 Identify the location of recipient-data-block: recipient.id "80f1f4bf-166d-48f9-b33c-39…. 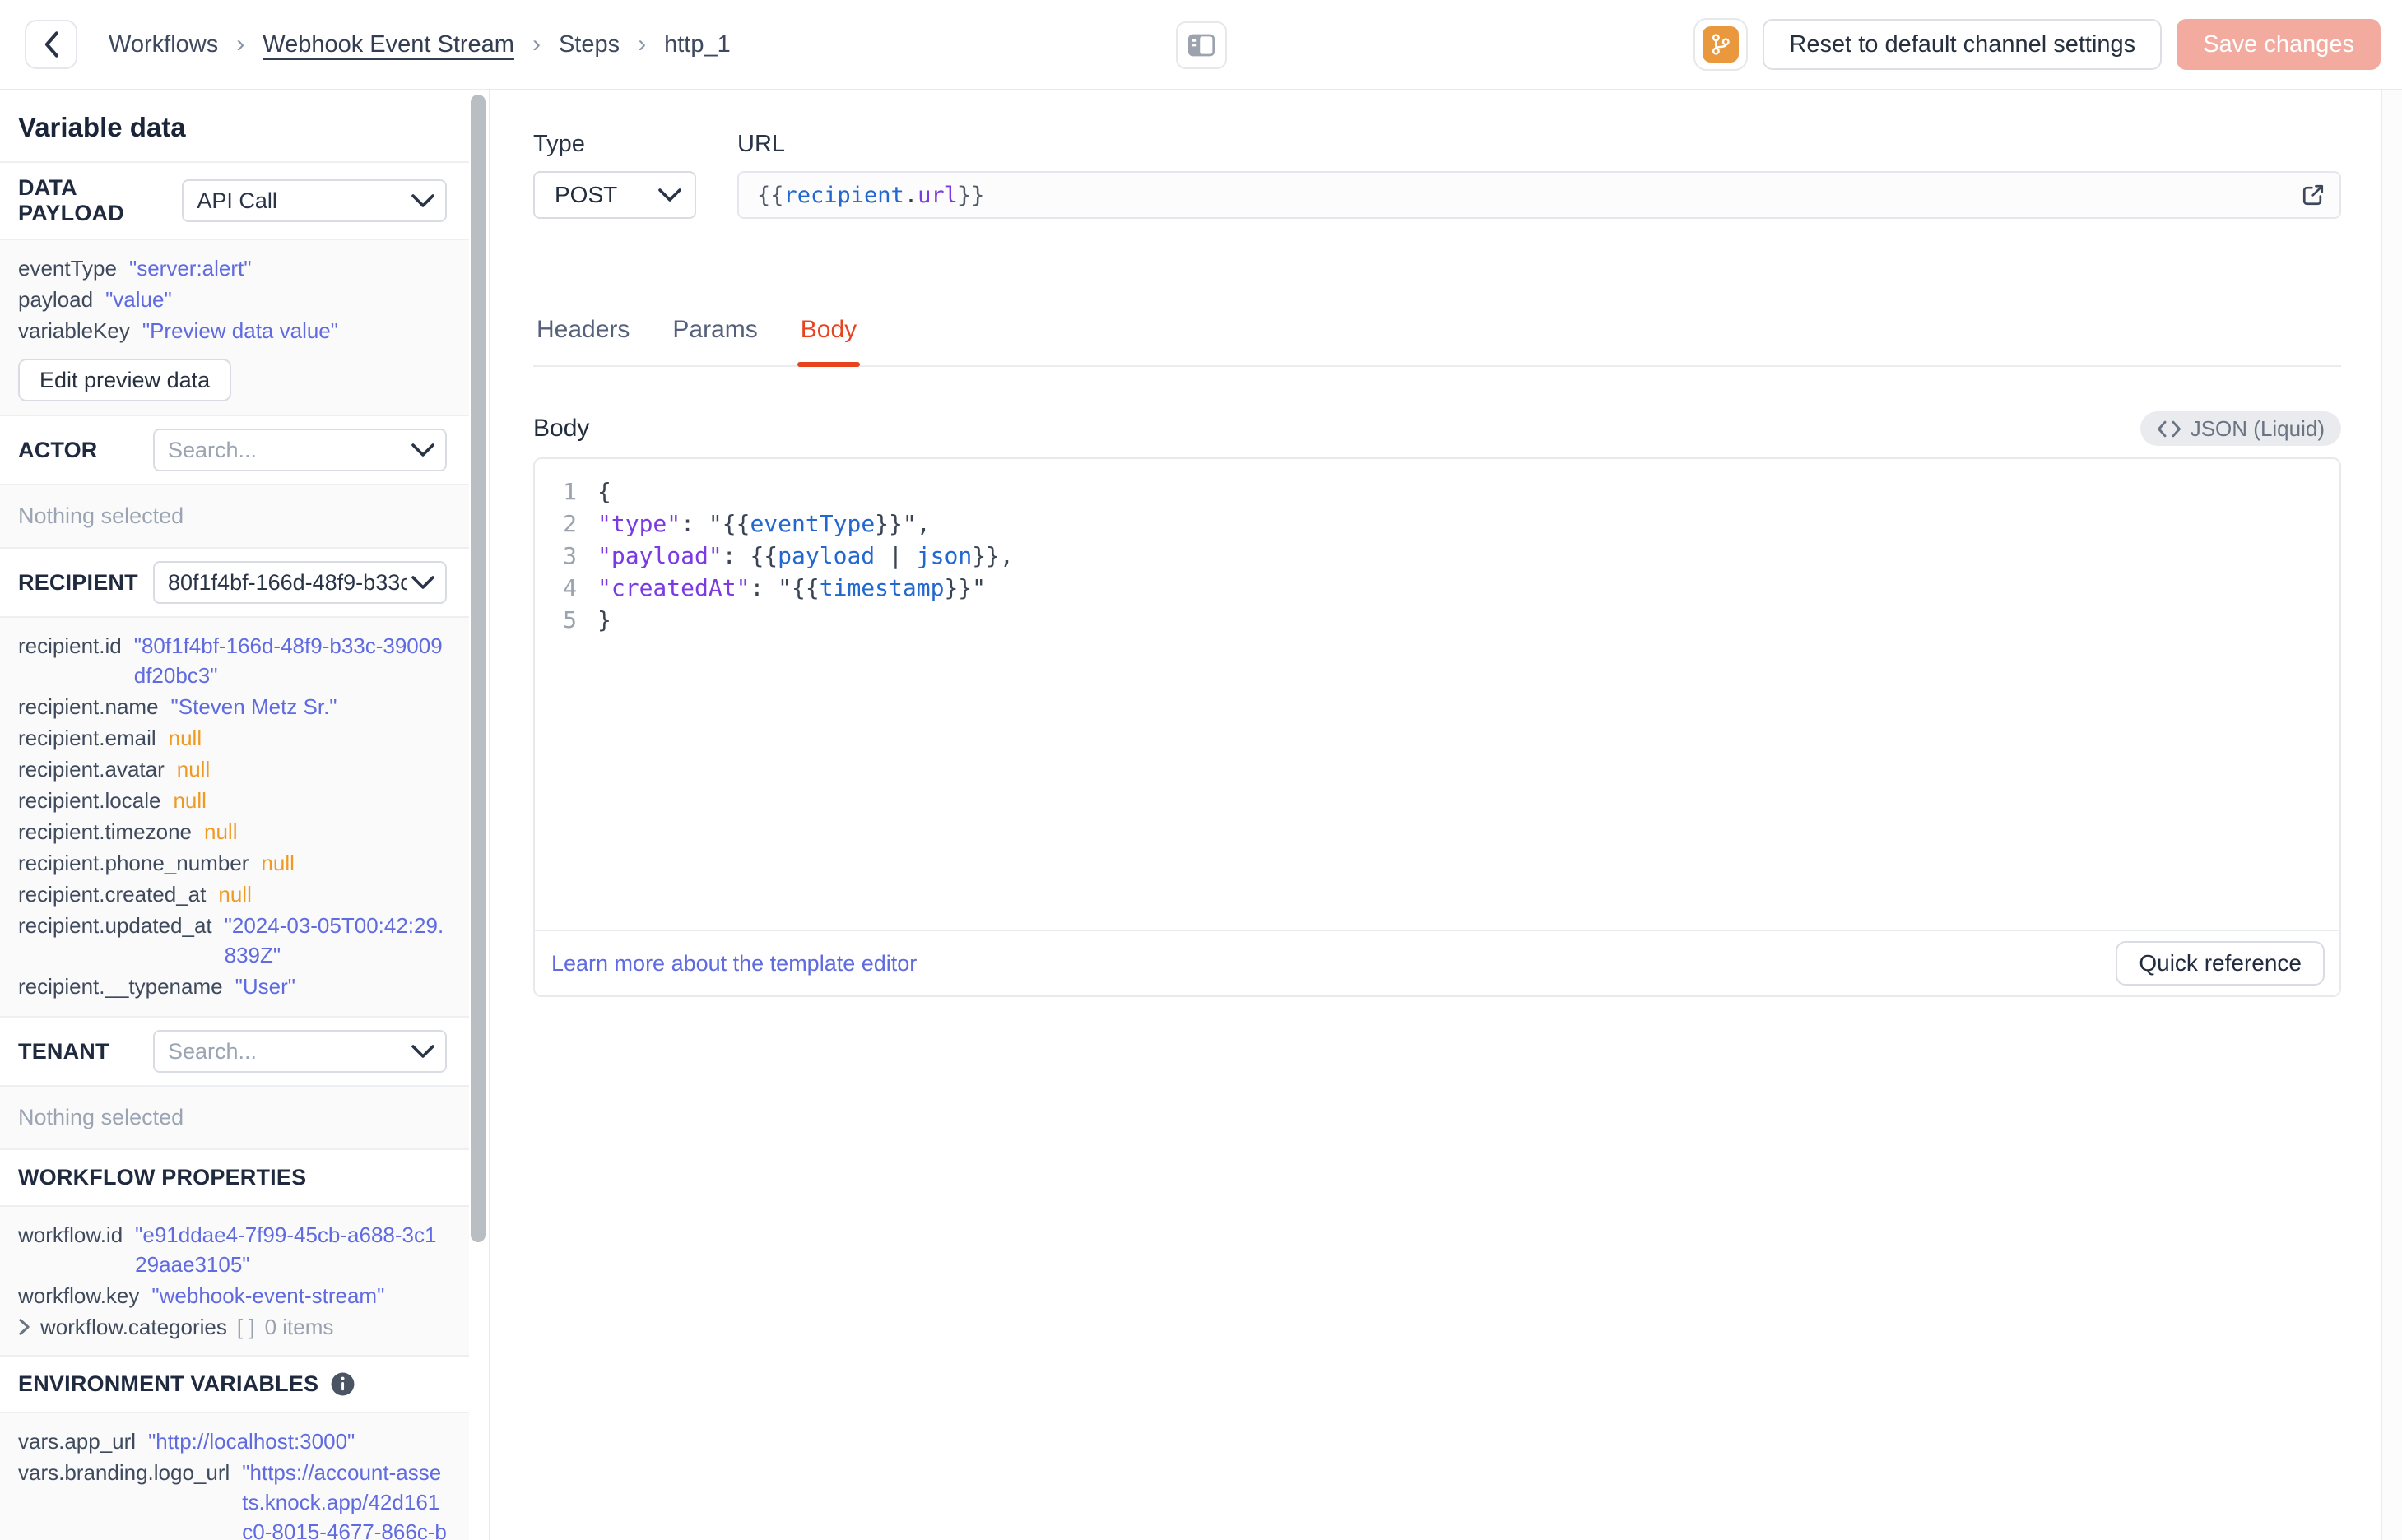
(234, 818).